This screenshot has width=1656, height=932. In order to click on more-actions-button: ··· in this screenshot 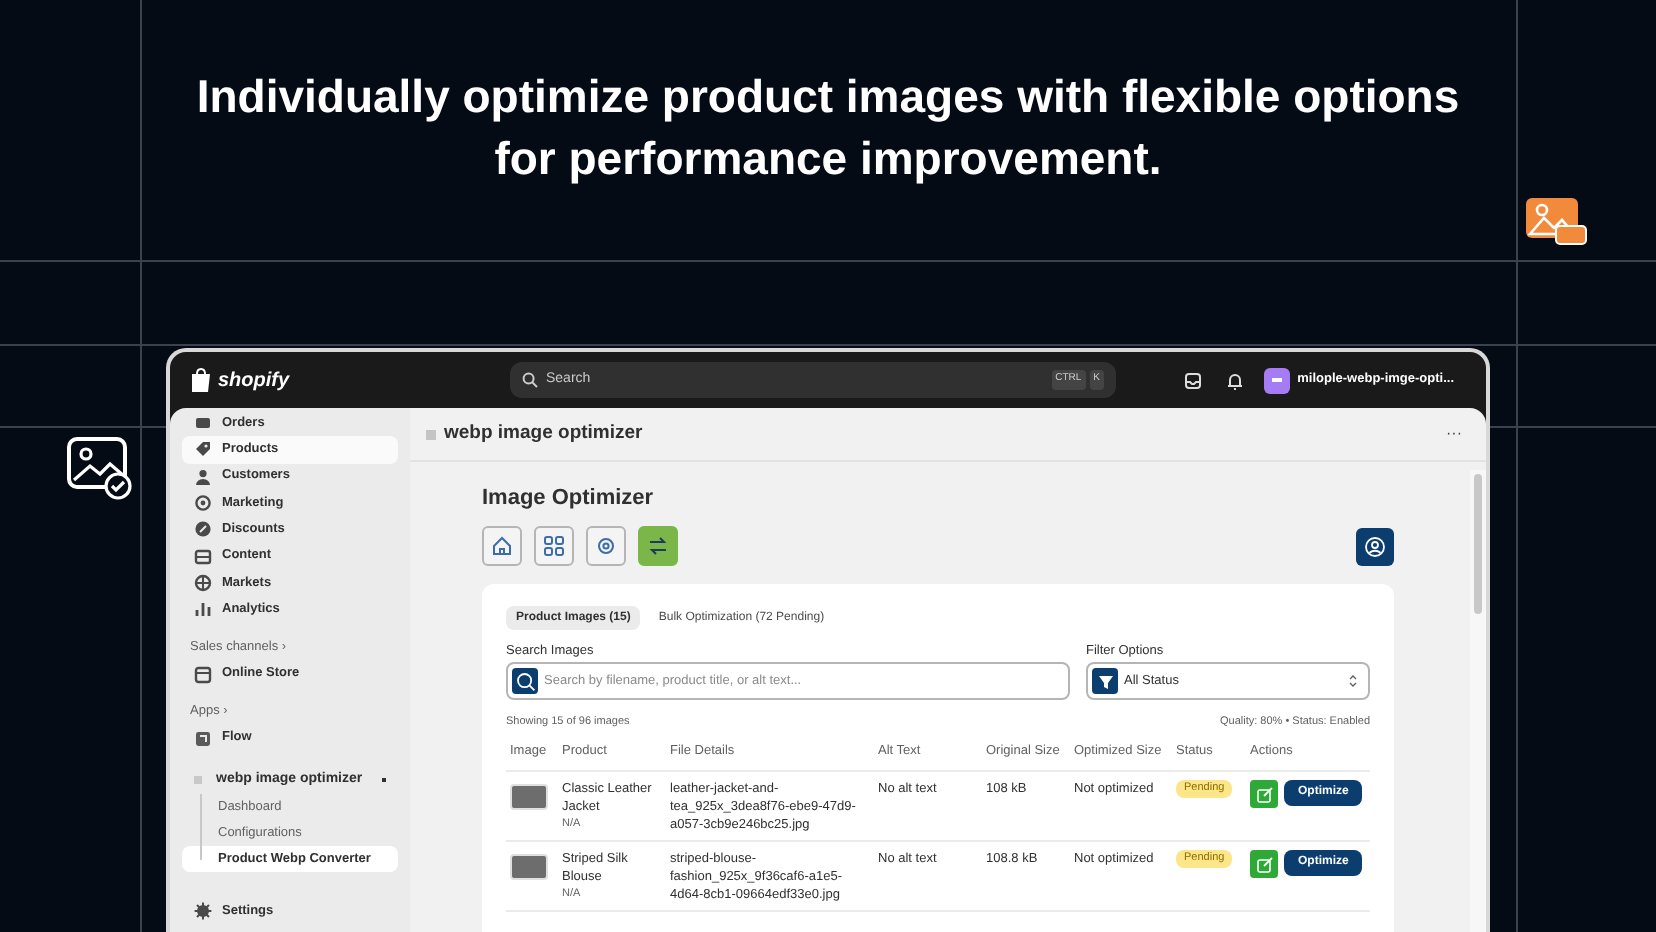, I will do `click(1454, 434)`.